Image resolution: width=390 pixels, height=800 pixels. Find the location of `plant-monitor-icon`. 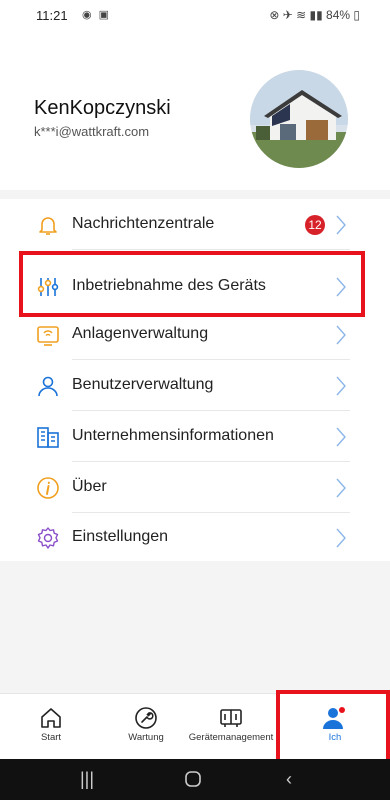

plant-monitor-icon is located at coordinates (48, 336).